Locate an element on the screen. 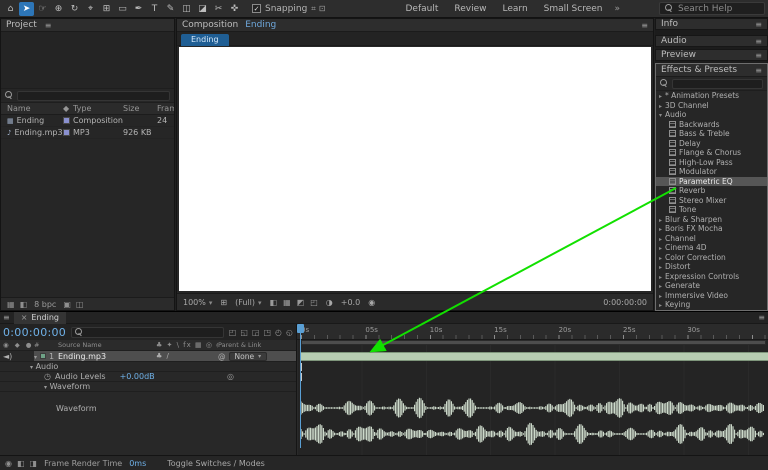 This screenshot has width=768, height=470. layer-view-icon: ◧ is located at coordinates (21, 463).